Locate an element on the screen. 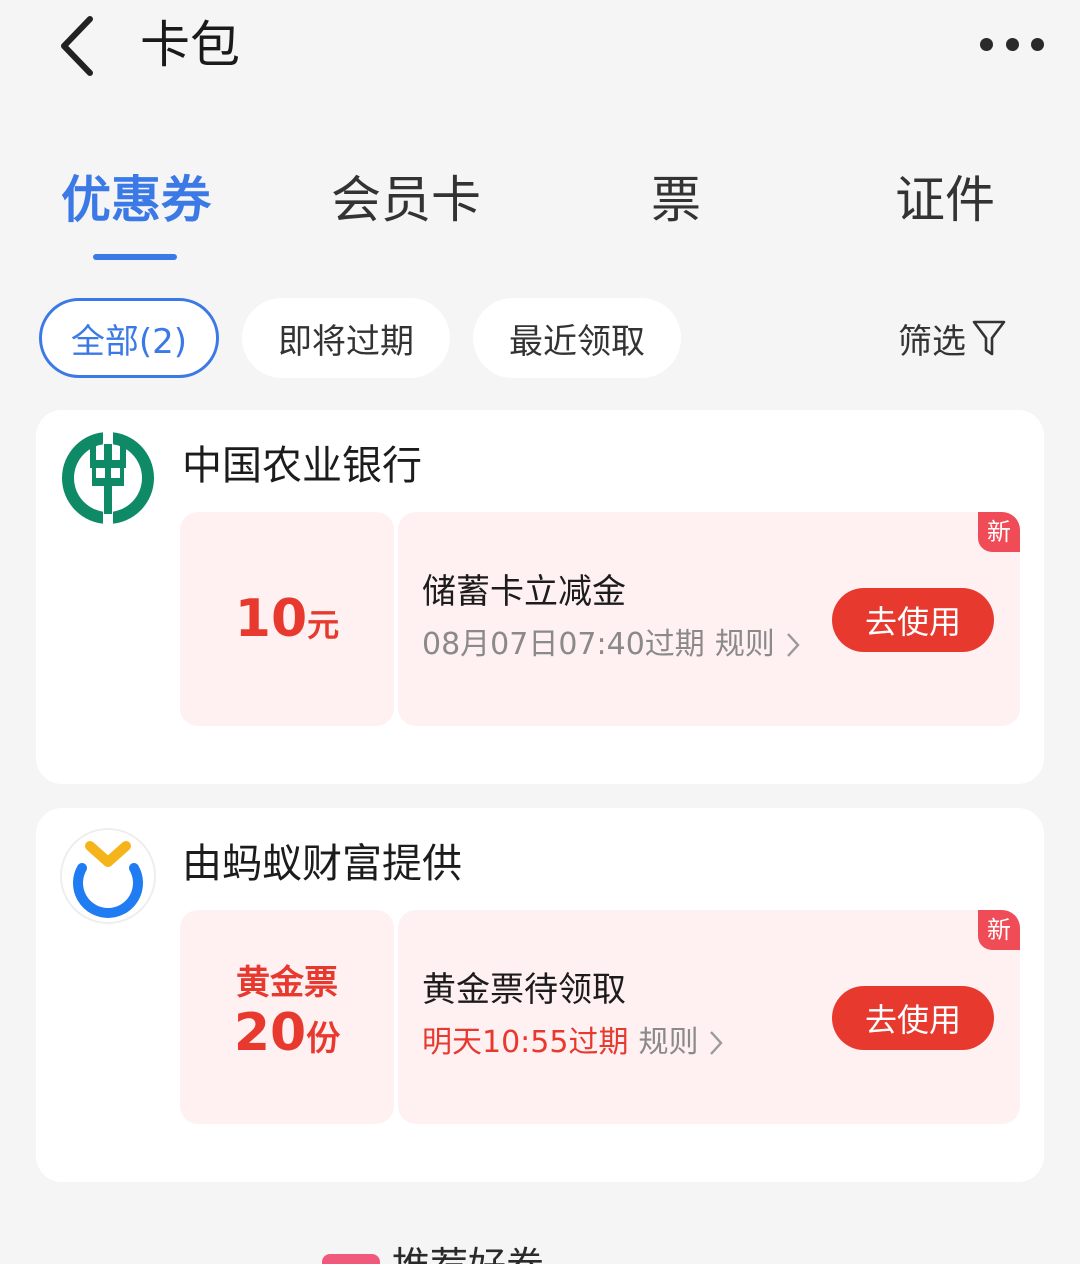 Image resolution: width=1080 pixels, height=1264 pixels. abc-bank-logo is located at coordinates (108, 478).